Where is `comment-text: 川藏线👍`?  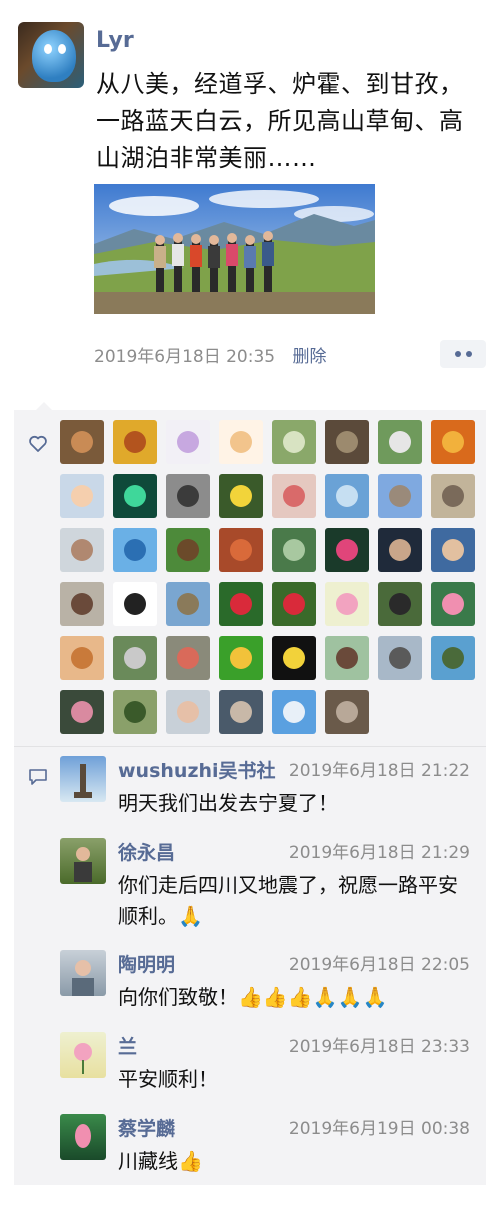 comment-text: 川藏线👍 is located at coordinates (160, 1161).